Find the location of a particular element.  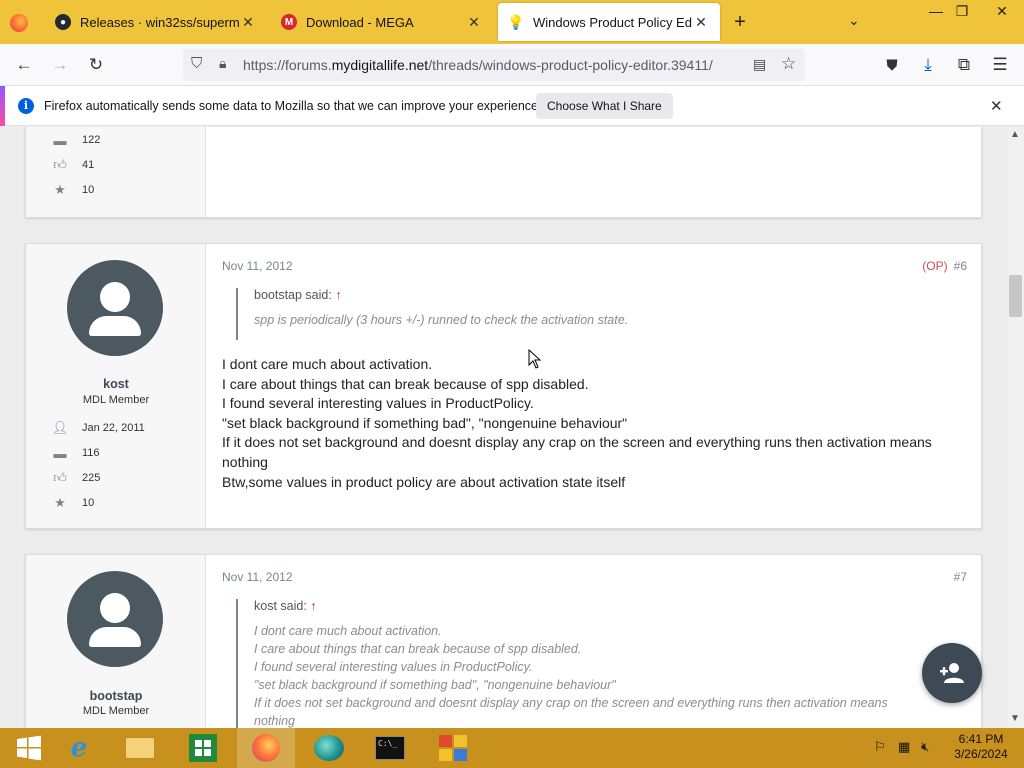

list-all-tabs-icon: ⌄ is located at coordinates (854, 20).